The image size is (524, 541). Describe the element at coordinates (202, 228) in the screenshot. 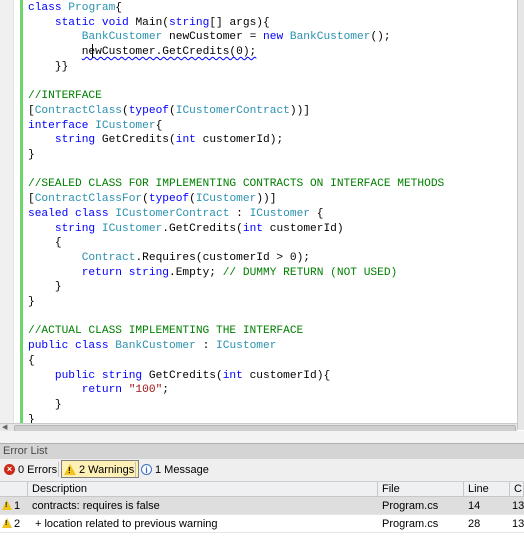

I see `code-token: .GetCredits(` at that location.